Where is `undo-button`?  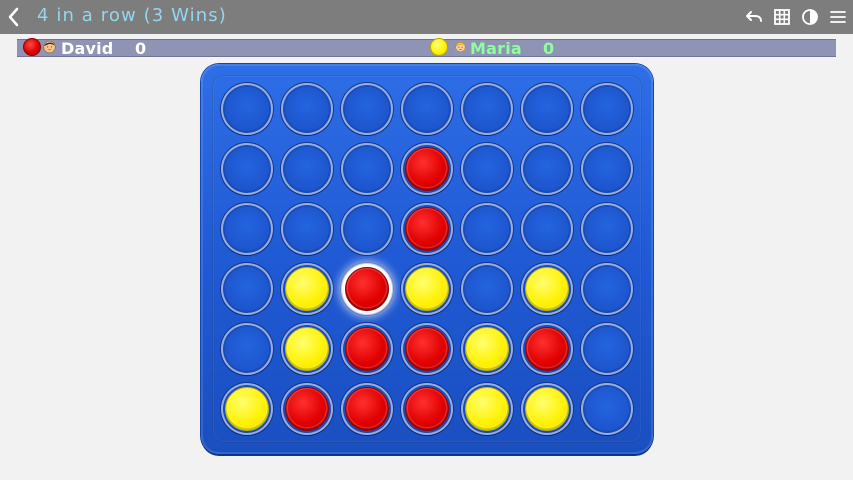 undo-button is located at coordinates (754, 17).